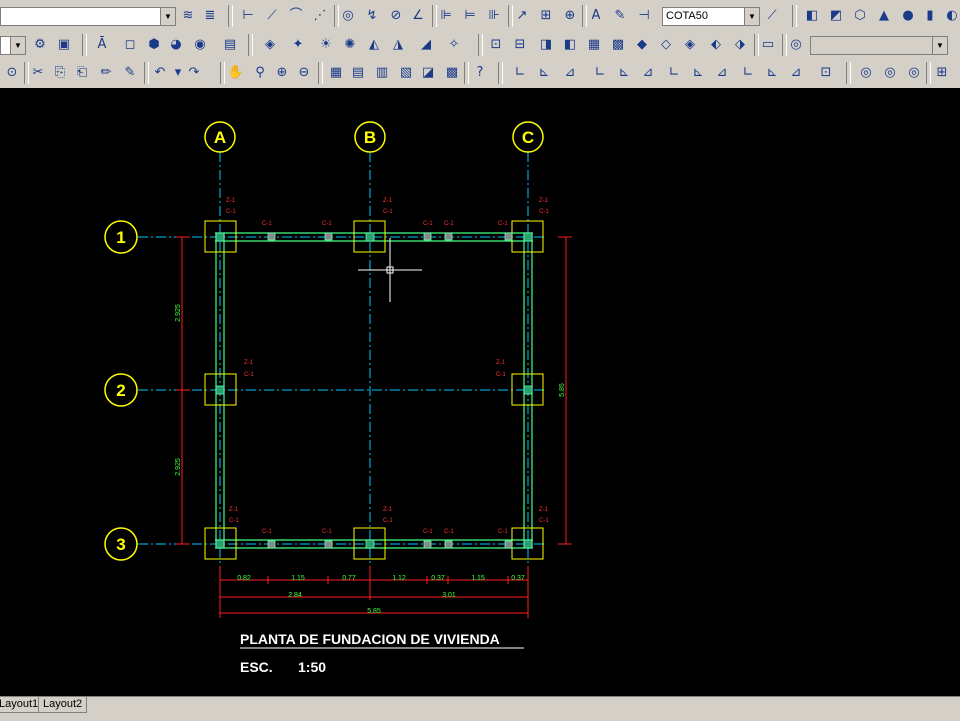 This screenshot has height=721, width=960. I want to click on dimension-edit-icon: A, so click(596, 16).